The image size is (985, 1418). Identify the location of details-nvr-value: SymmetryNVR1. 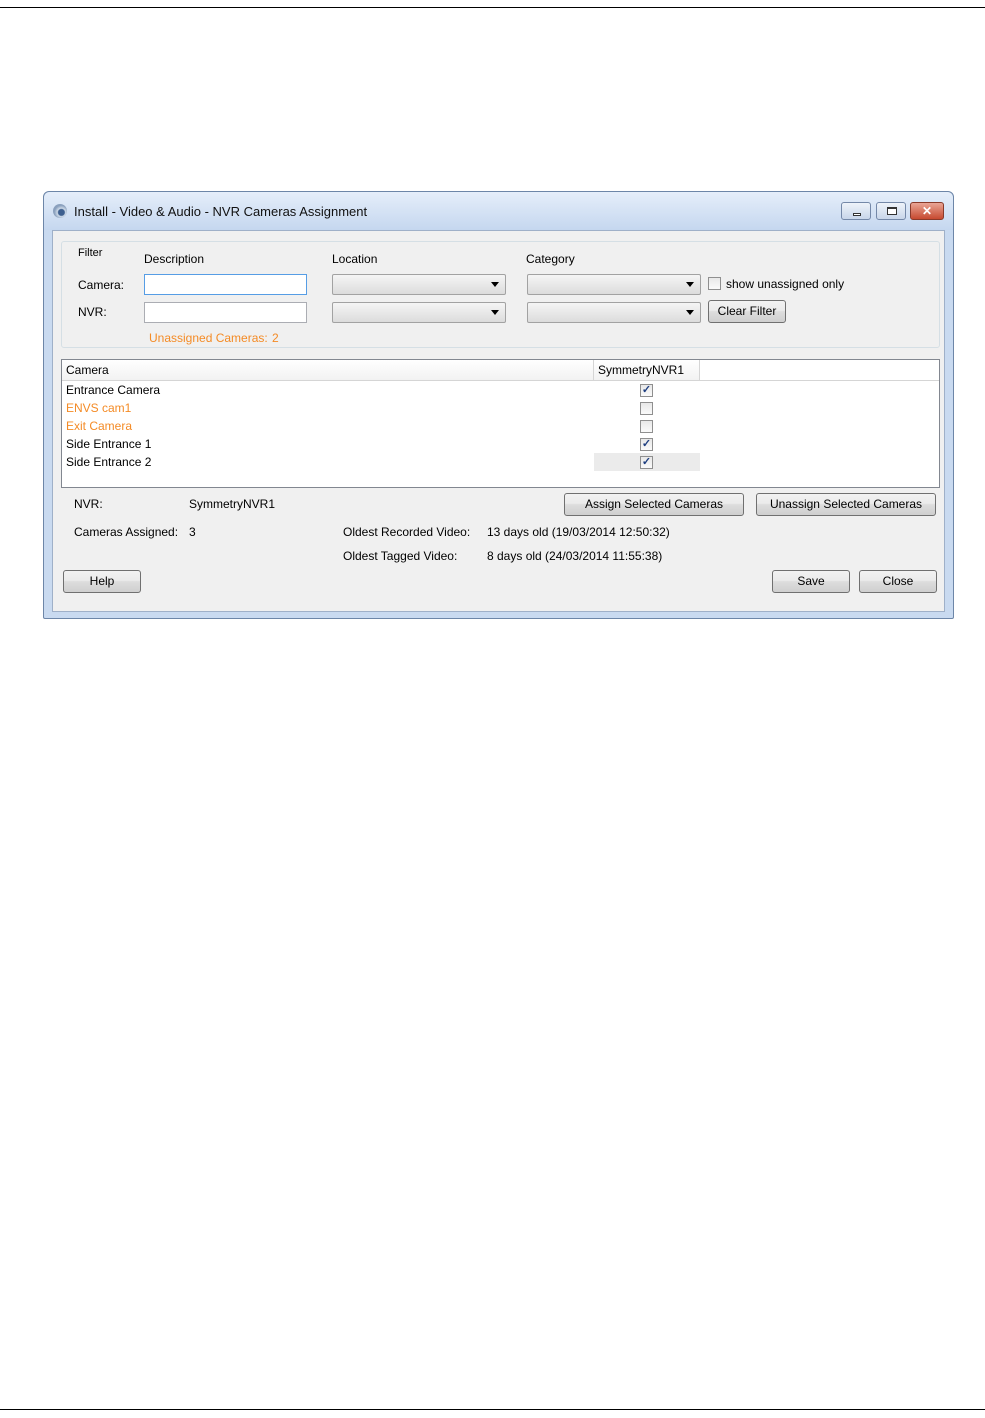
(232, 504).